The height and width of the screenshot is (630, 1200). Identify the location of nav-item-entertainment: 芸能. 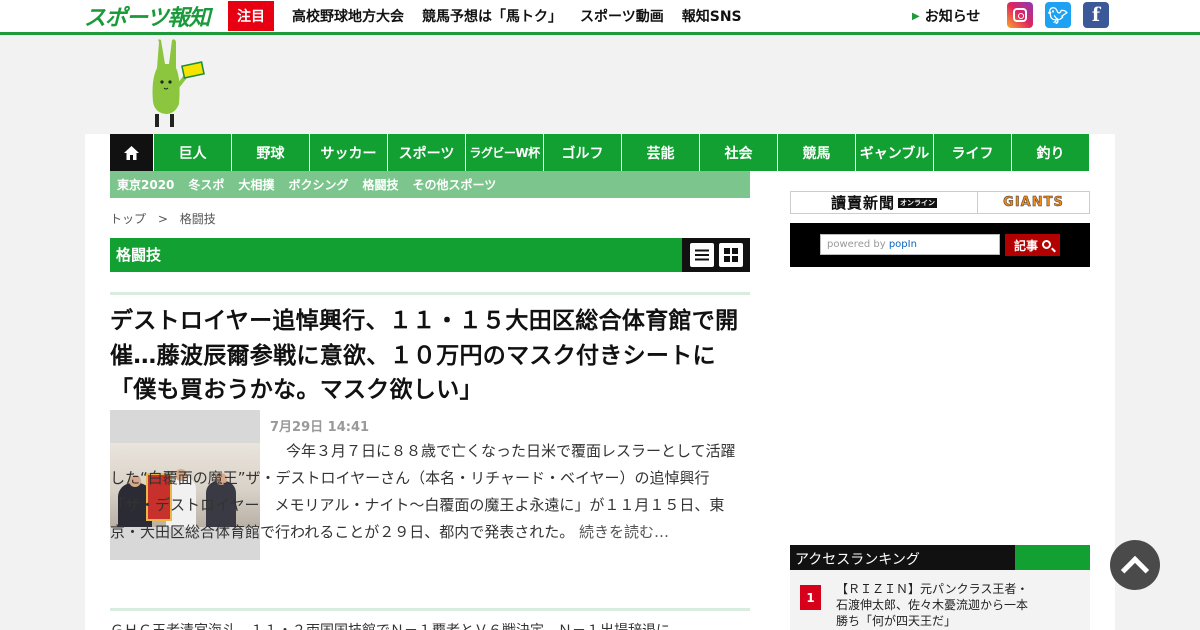
(660, 152).